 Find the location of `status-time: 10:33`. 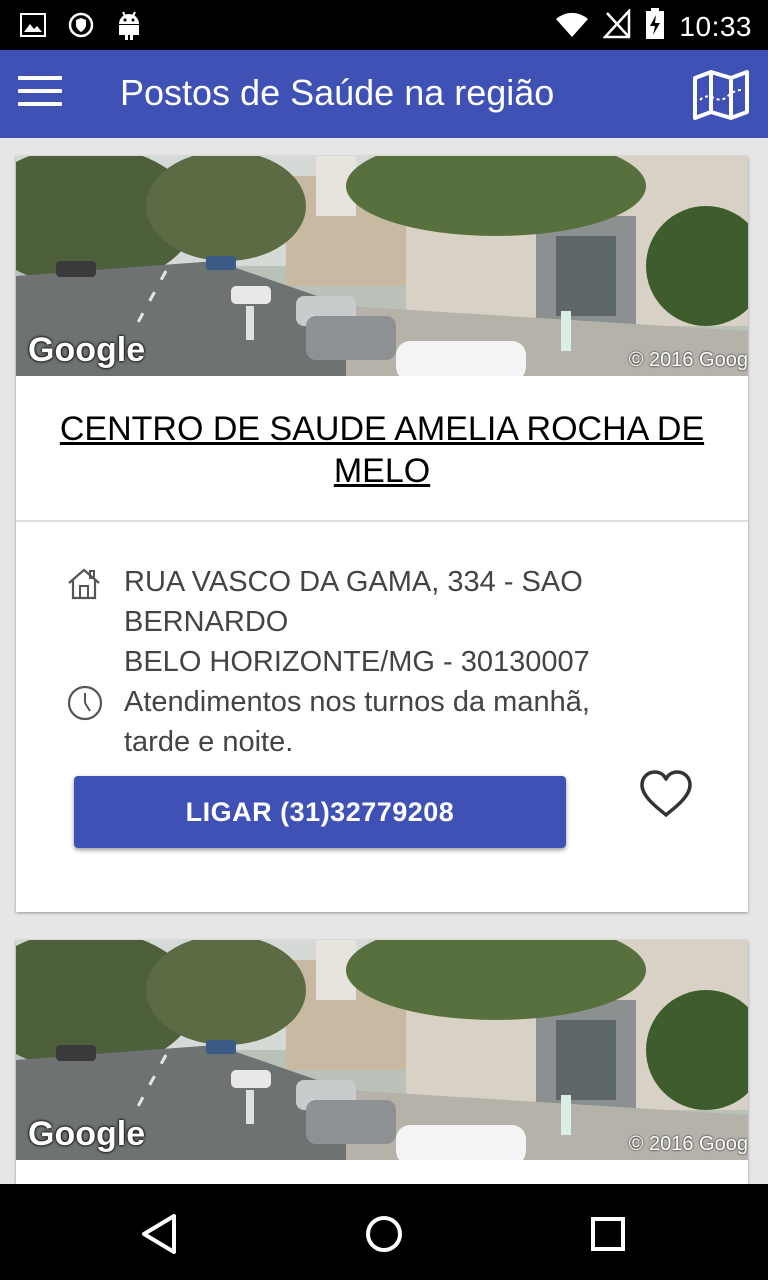

status-time: 10:33 is located at coordinates (715, 26).